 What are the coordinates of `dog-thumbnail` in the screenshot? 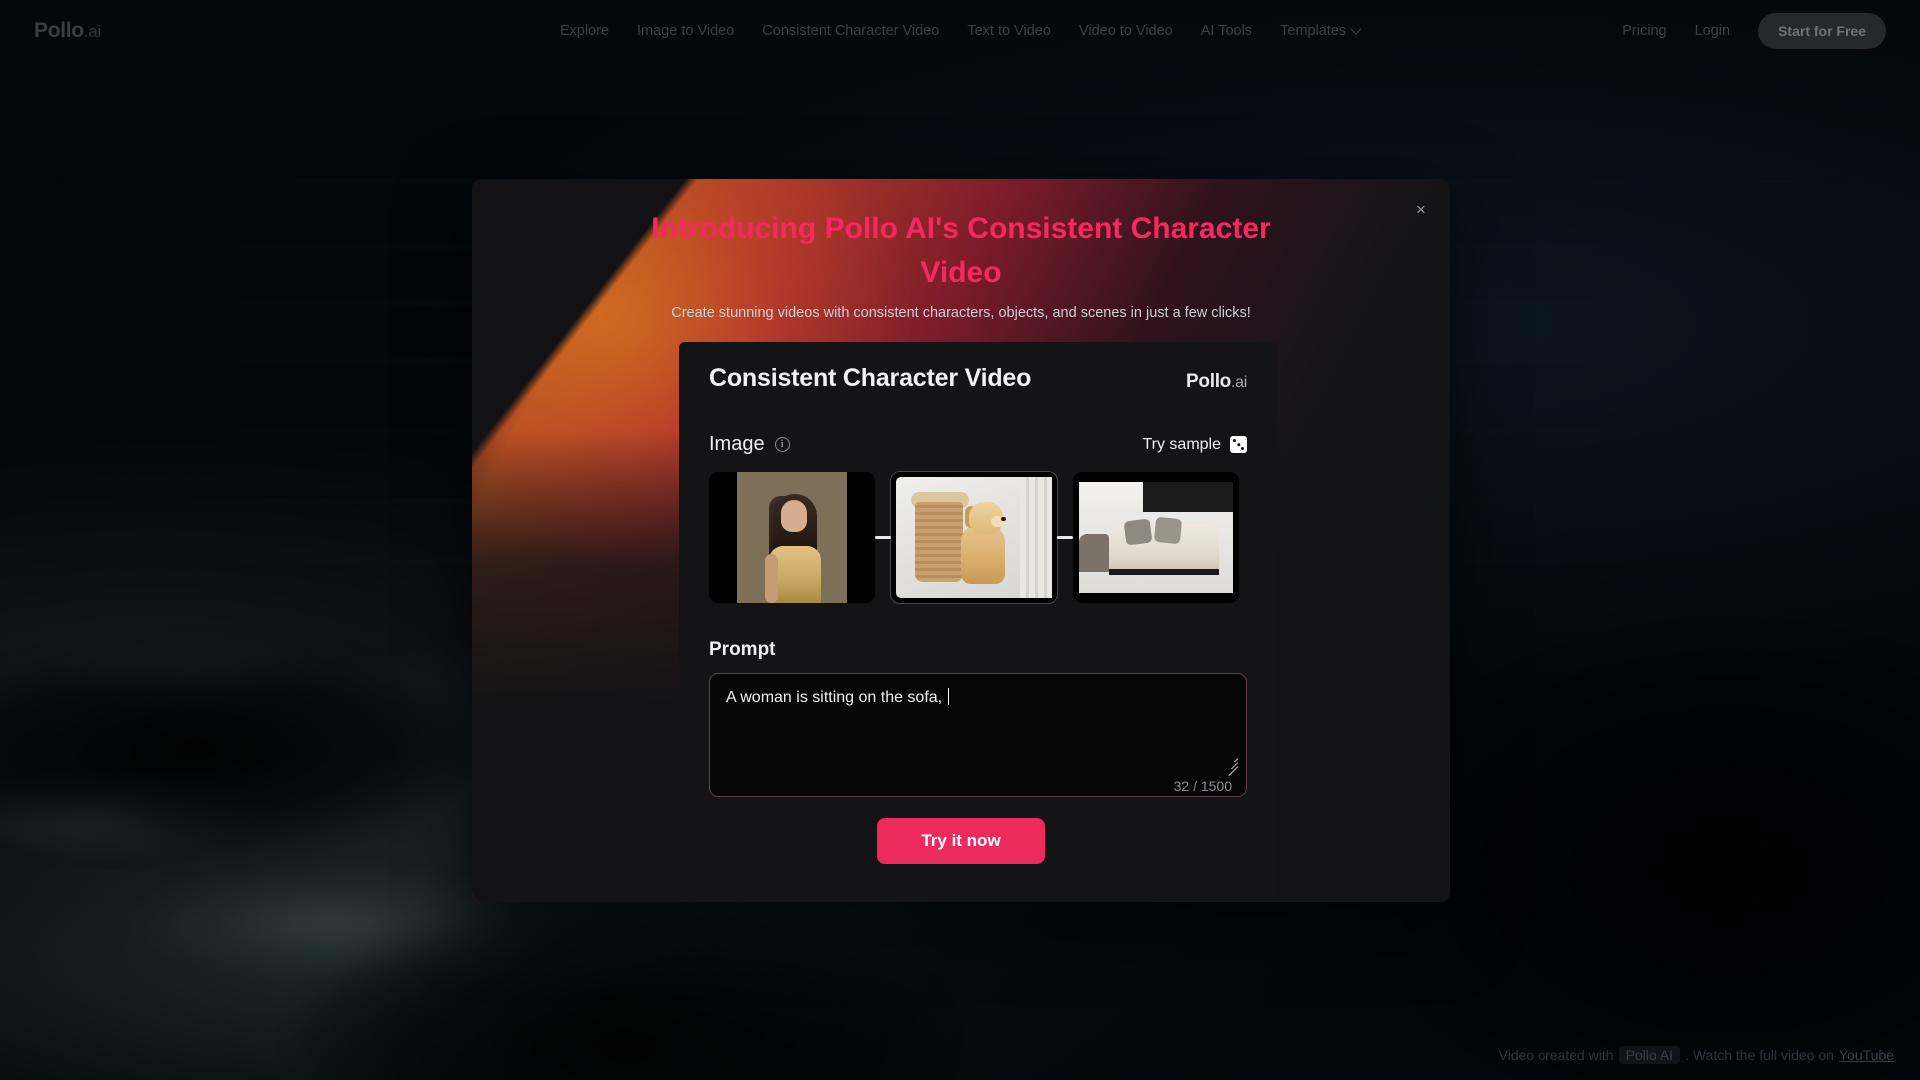 It's located at (974, 537).